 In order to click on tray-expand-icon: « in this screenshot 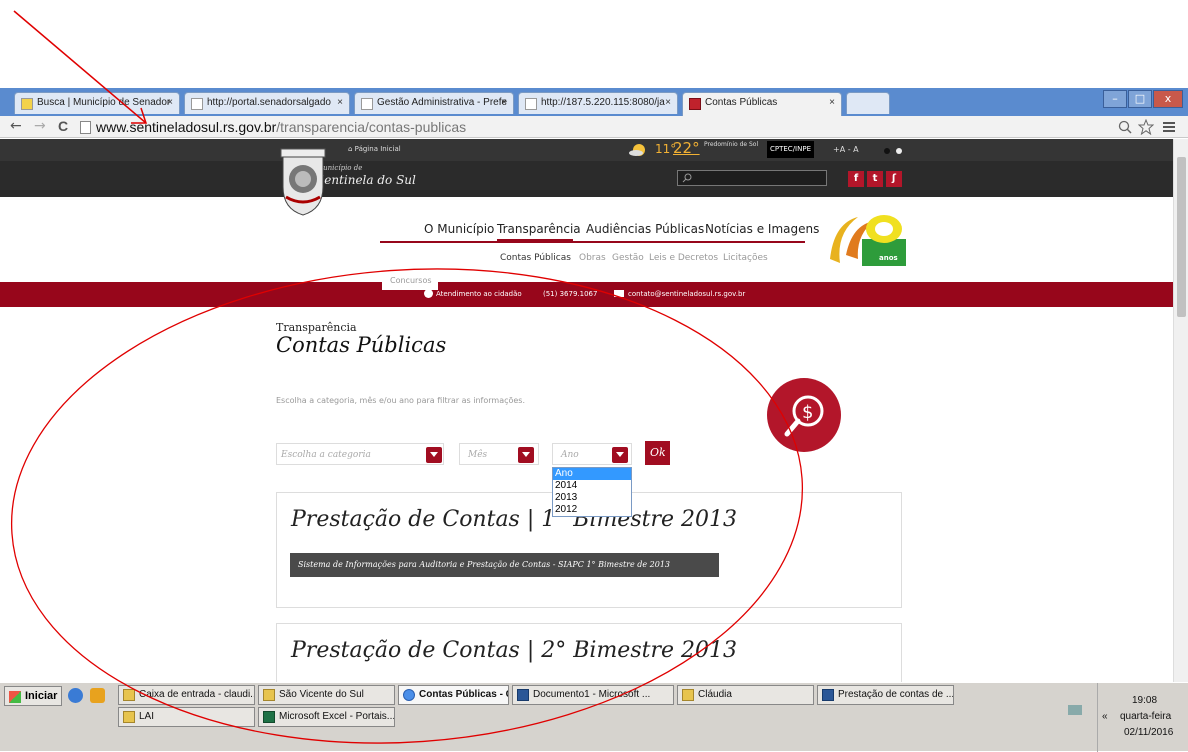, I will do `click(1105, 716)`.